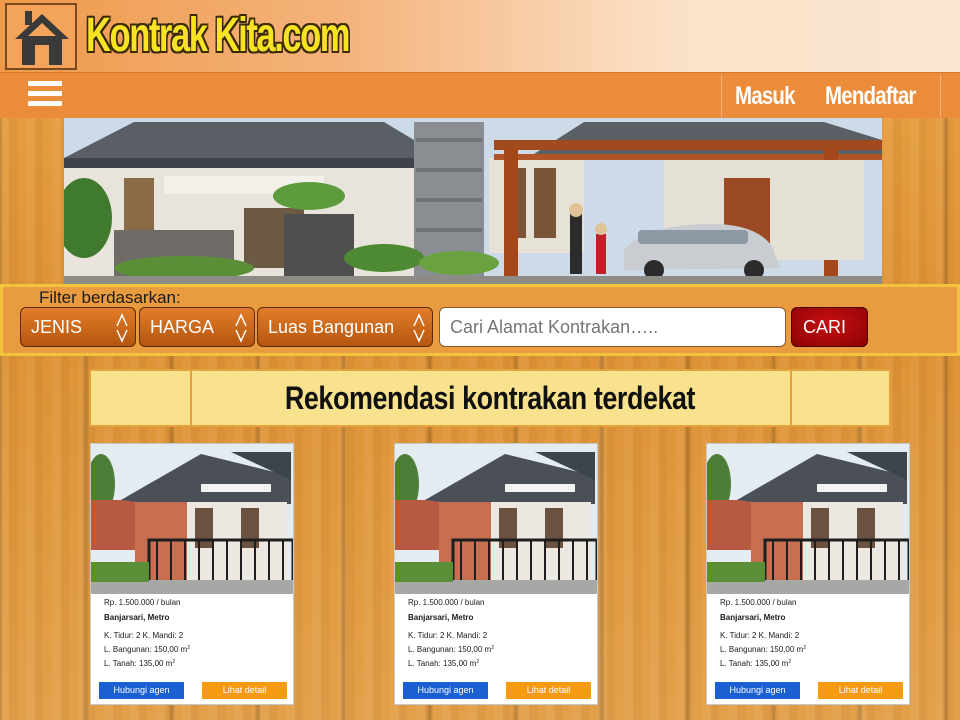  I want to click on hamburger-menu-icon, so click(45, 95).